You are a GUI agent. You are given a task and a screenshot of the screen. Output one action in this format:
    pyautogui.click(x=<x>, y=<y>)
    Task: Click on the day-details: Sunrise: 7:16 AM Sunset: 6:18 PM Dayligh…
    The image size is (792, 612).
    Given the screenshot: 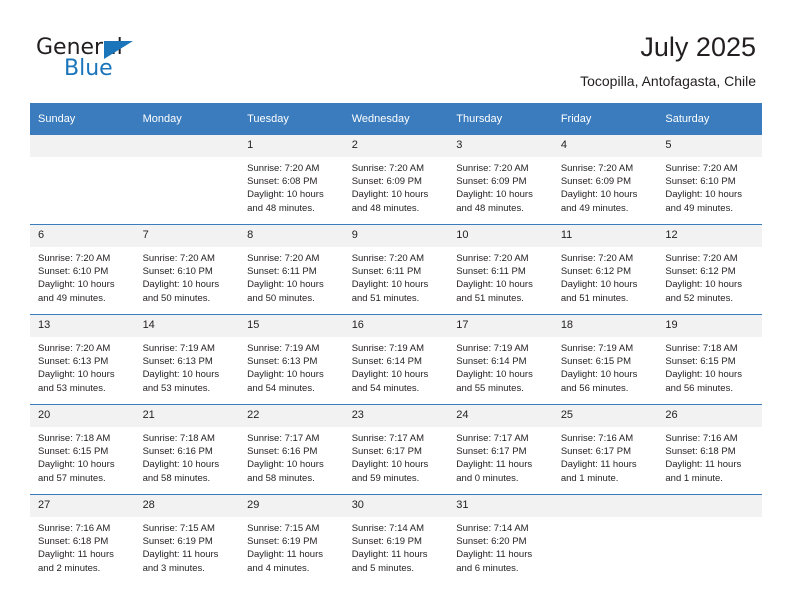 What is the action you would take?
    pyautogui.click(x=82, y=546)
    